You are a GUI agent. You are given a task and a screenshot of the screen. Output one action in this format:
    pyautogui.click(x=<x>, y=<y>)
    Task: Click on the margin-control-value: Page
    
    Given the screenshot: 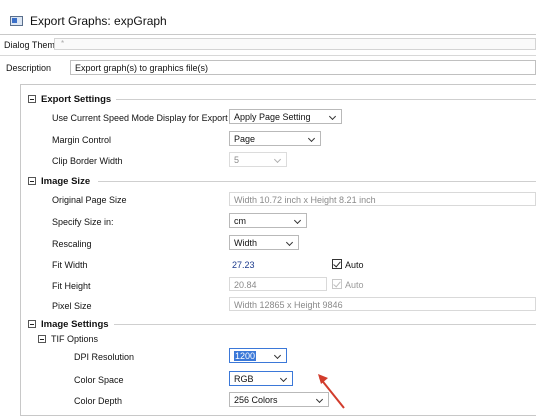 What is the action you would take?
    pyautogui.click(x=245, y=139)
    